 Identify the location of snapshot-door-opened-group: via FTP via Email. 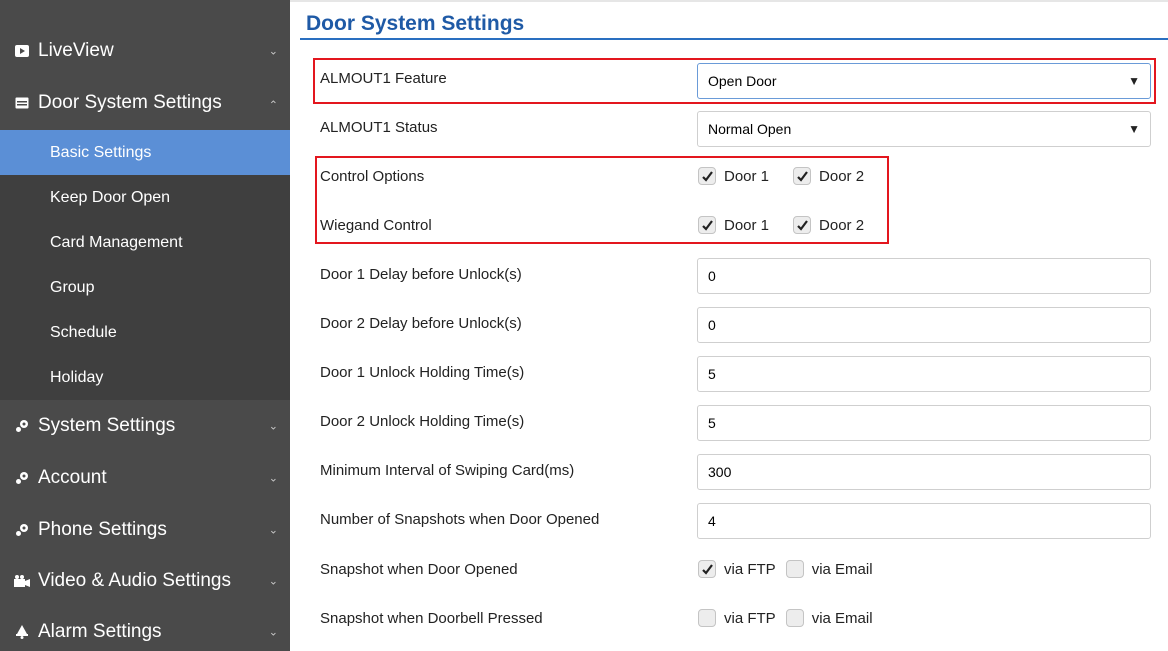
(797, 569).